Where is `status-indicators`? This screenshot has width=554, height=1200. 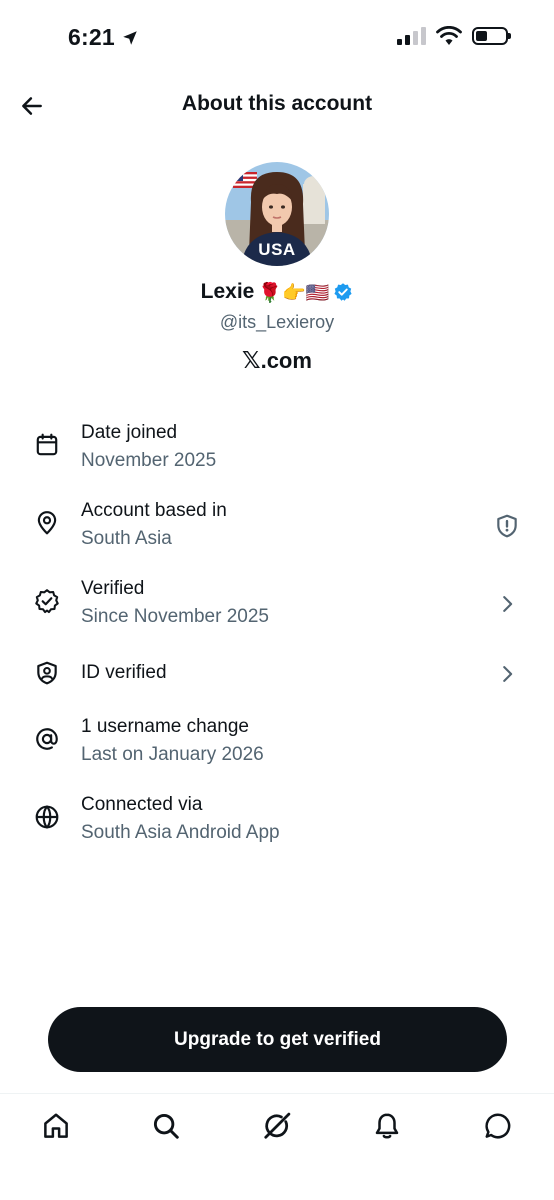 status-indicators is located at coordinates (454, 36).